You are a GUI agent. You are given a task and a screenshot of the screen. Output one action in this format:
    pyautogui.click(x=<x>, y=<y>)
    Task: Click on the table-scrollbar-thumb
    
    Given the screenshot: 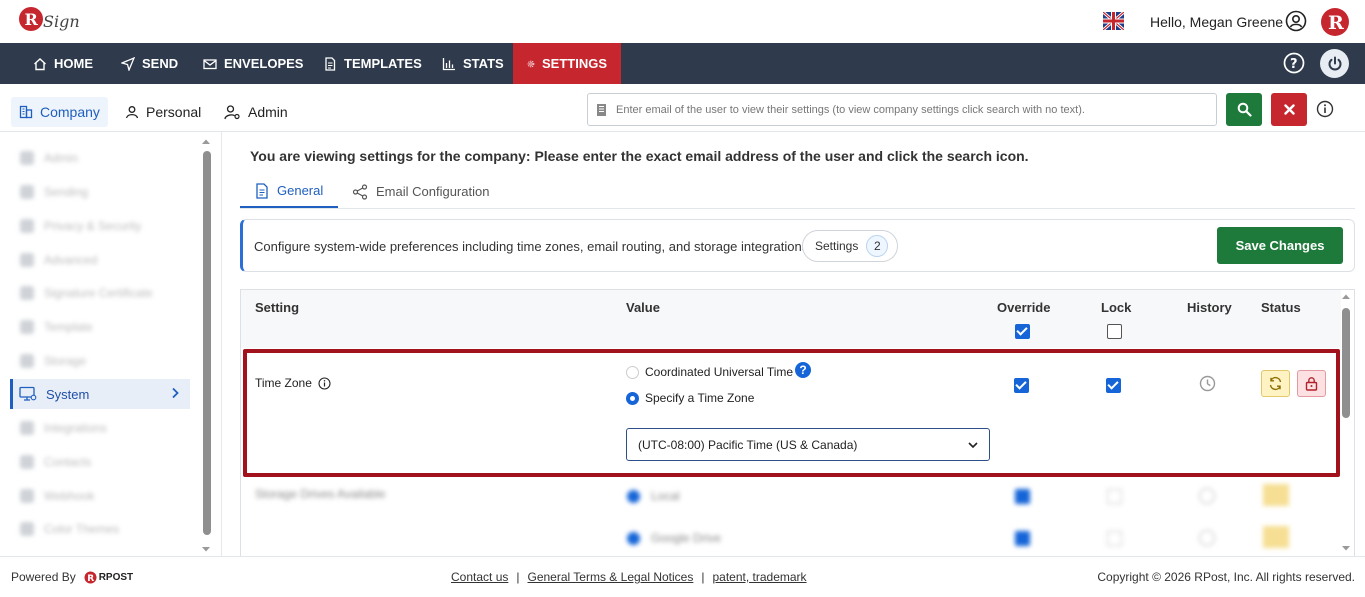 What is the action you would take?
    pyautogui.click(x=1346, y=363)
    